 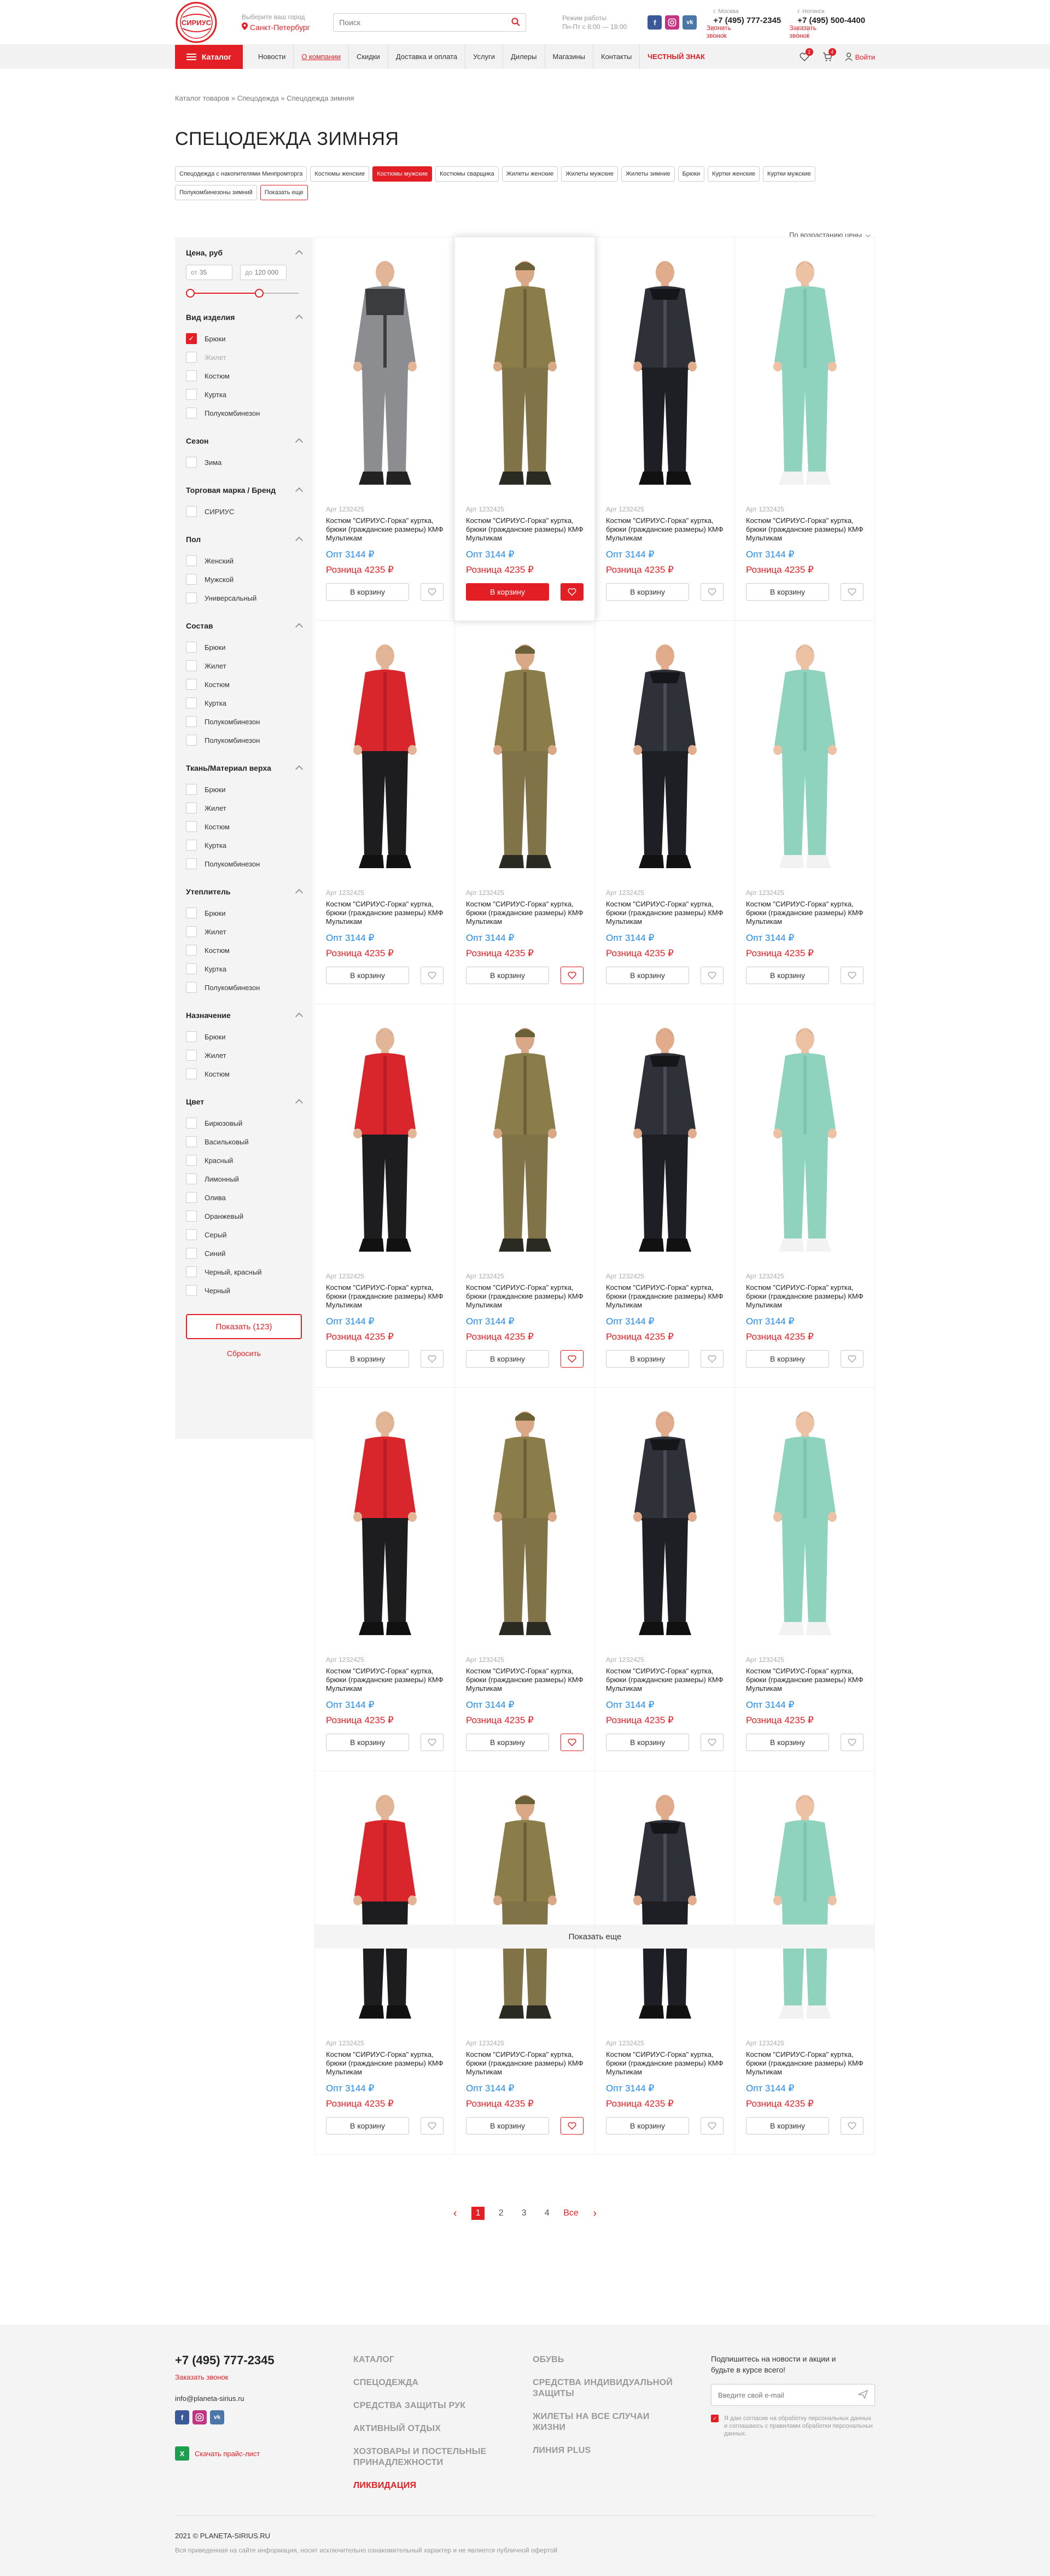 What do you see at coordinates (244, 1272) in the screenshot?
I see `filter-option: Черный, красный` at bounding box center [244, 1272].